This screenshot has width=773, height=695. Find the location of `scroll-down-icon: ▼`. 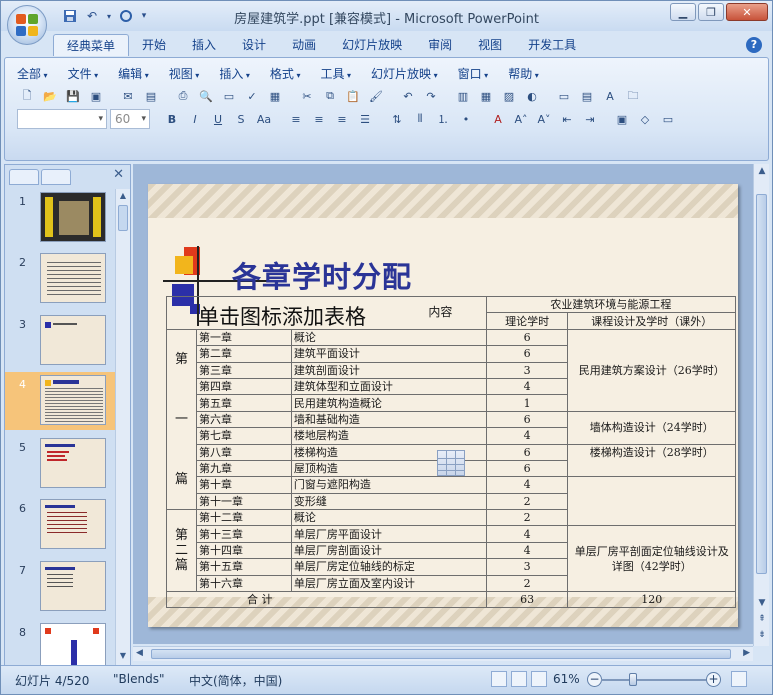

scroll-down-icon: ▼ is located at coordinates (762, 603).